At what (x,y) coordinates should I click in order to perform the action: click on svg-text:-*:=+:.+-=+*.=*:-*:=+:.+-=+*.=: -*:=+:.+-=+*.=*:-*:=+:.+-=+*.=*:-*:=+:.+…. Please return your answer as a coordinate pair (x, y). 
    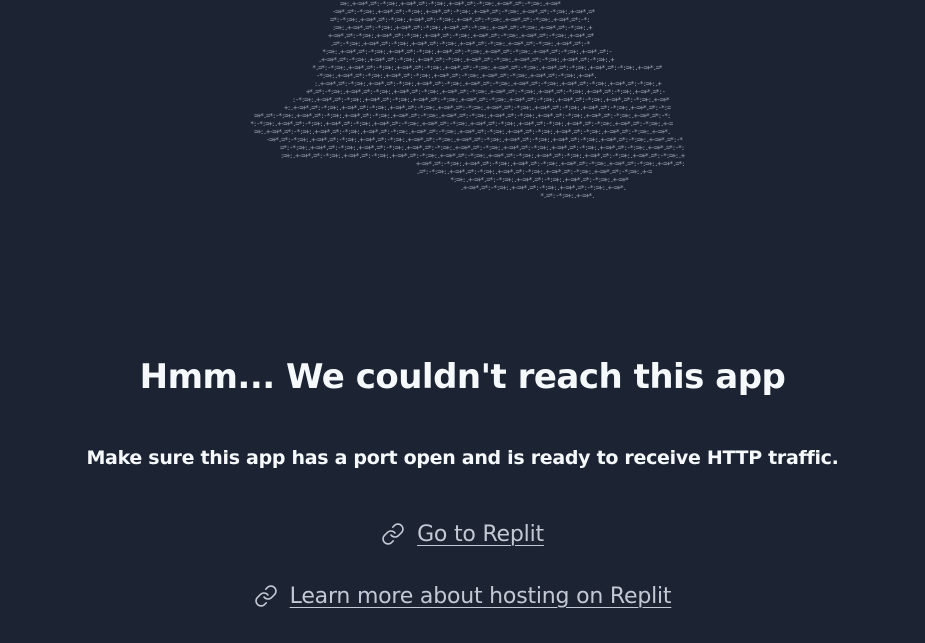
    Looking at the image, I should click on (456, 76).